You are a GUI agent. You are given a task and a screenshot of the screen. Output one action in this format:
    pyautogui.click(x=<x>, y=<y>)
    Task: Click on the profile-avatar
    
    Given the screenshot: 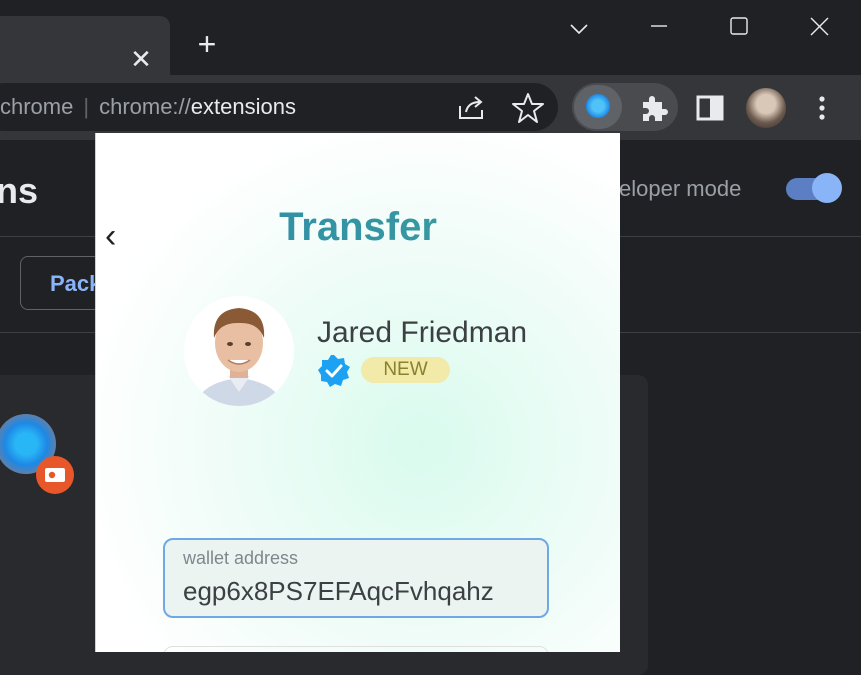 What is the action you would take?
    pyautogui.click(x=766, y=108)
    